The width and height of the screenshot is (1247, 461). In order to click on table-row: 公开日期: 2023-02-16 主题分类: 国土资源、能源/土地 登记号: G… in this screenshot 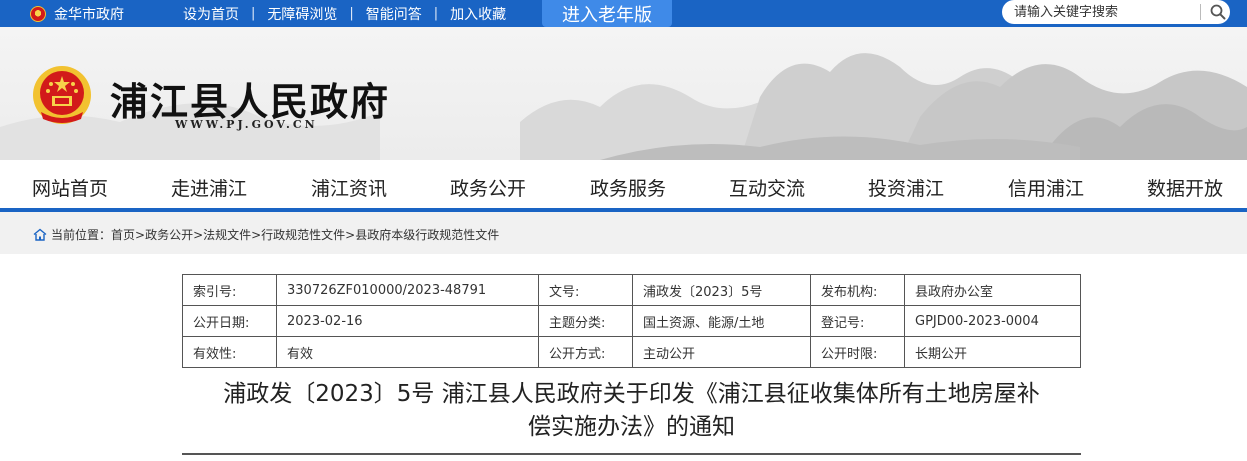, I will do `click(631, 321)`.